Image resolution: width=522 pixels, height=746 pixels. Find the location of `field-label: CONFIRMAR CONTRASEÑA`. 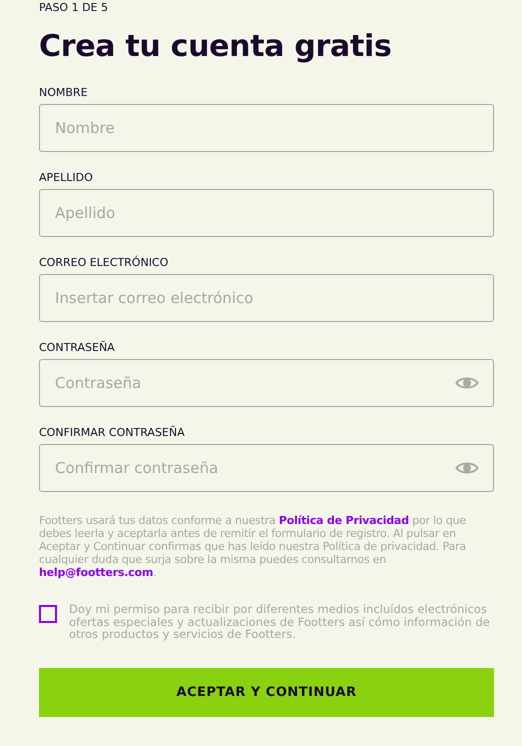

field-label: CONFIRMAR CONTRASEÑA is located at coordinates (112, 433).